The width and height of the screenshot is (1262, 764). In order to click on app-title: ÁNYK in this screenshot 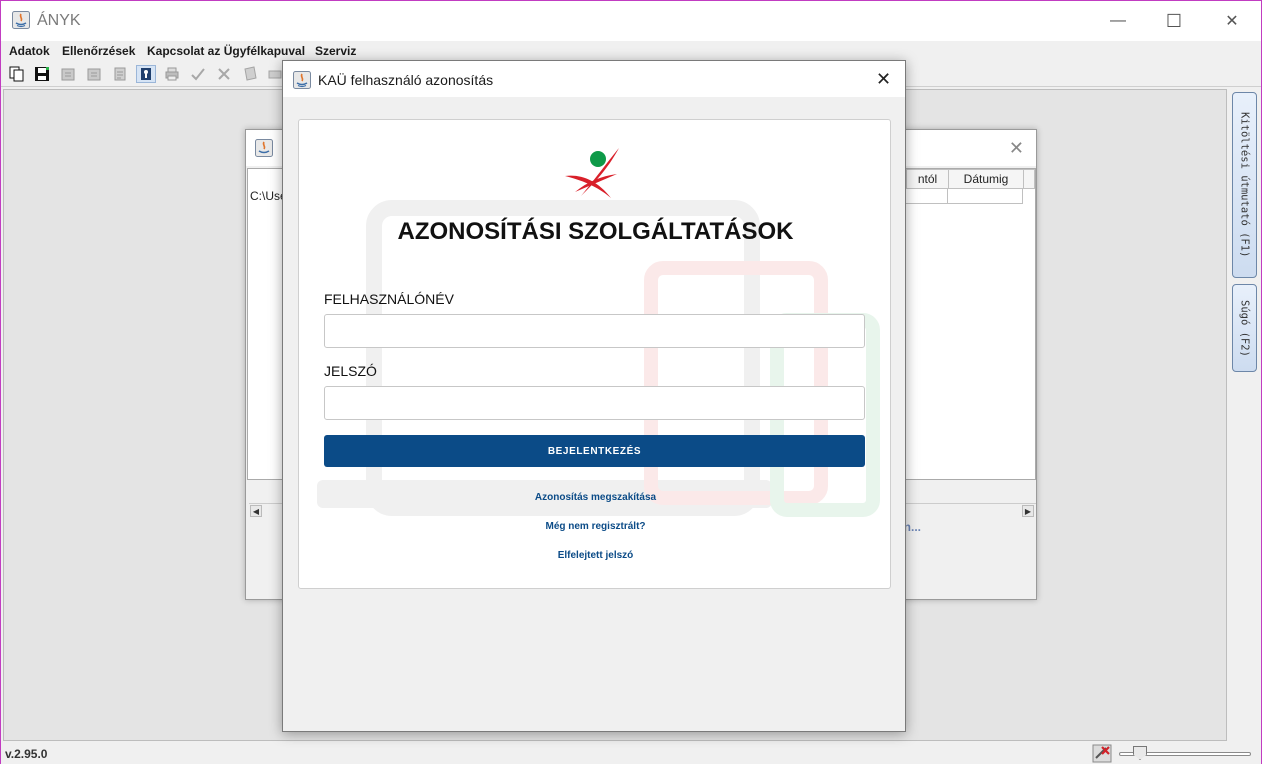, I will do `click(59, 20)`.